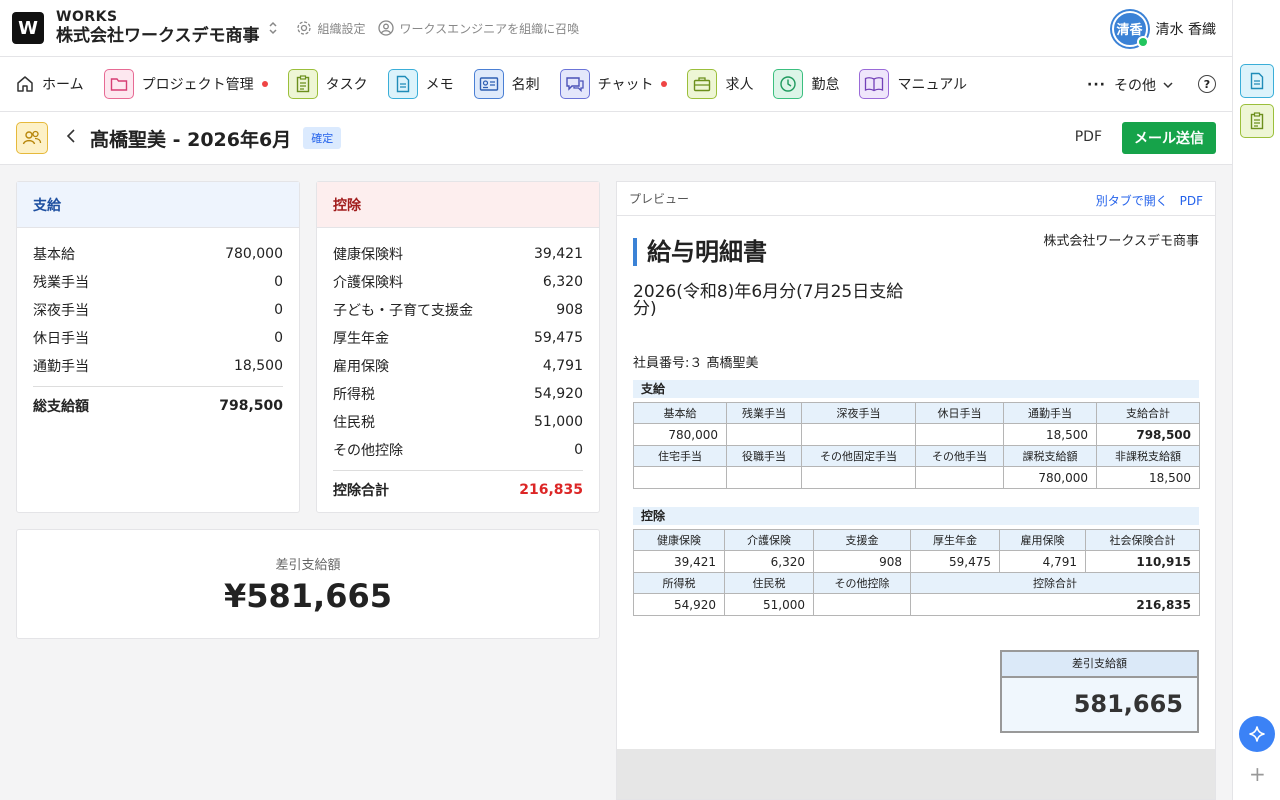  What do you see at coordinates (1169, 138) in the screenshot?
I see `send-mail-button: メール送信` at bounding box center [1169, 138].